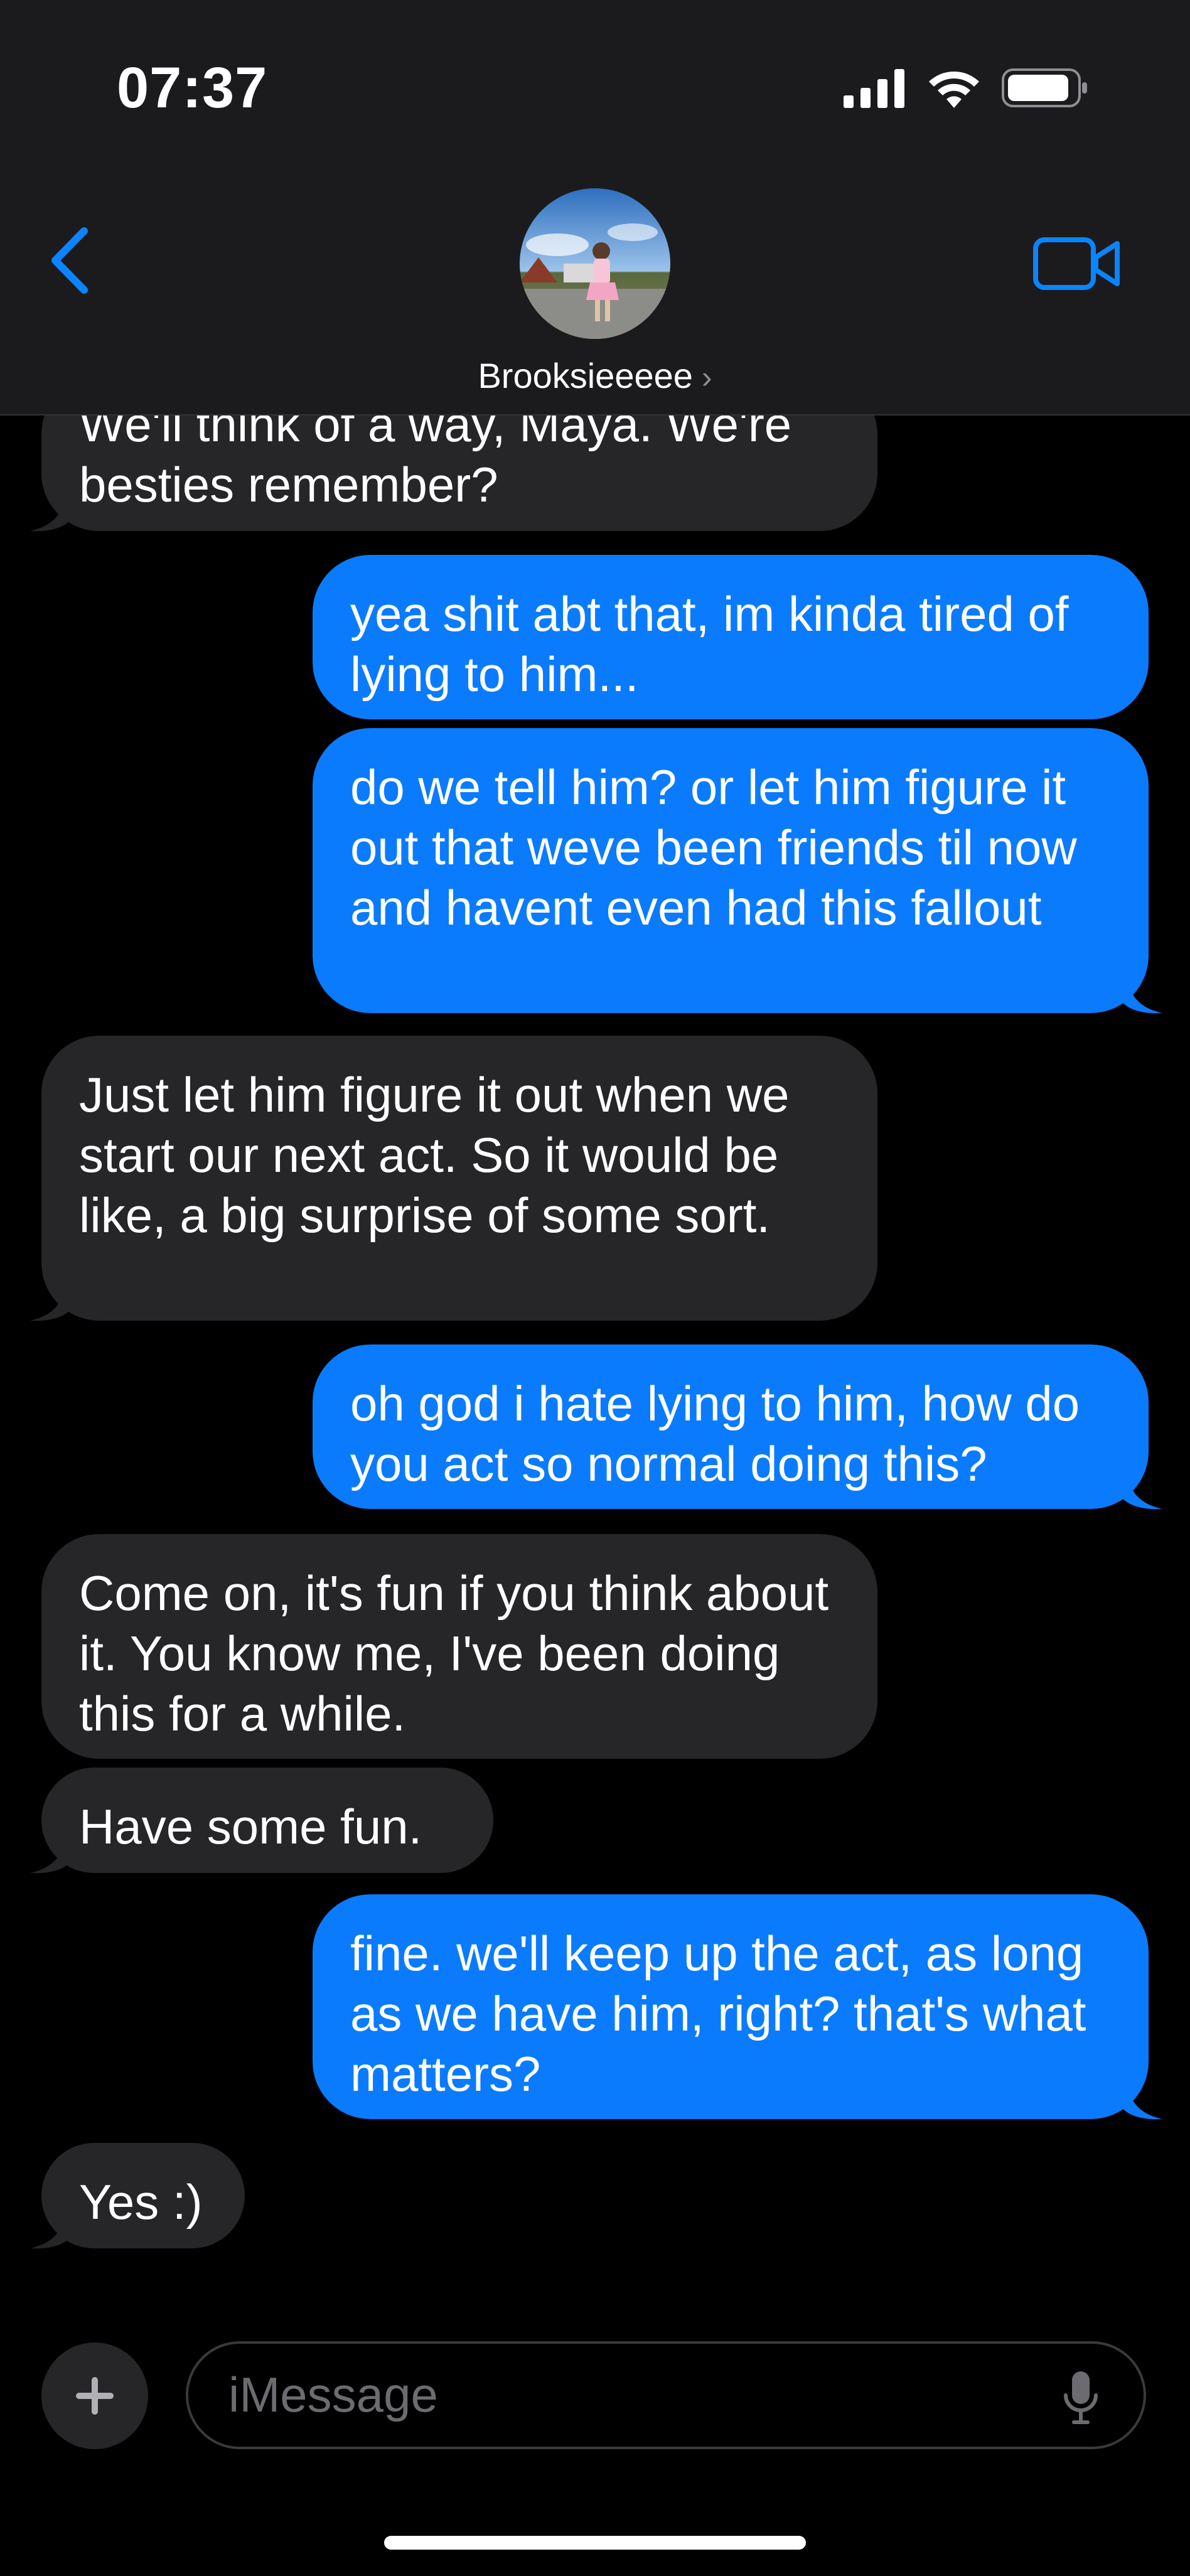  Describe the element at coordinates (333, 2394) in the screenshot. I see `message-input-placeholder: iMessage` at that location.